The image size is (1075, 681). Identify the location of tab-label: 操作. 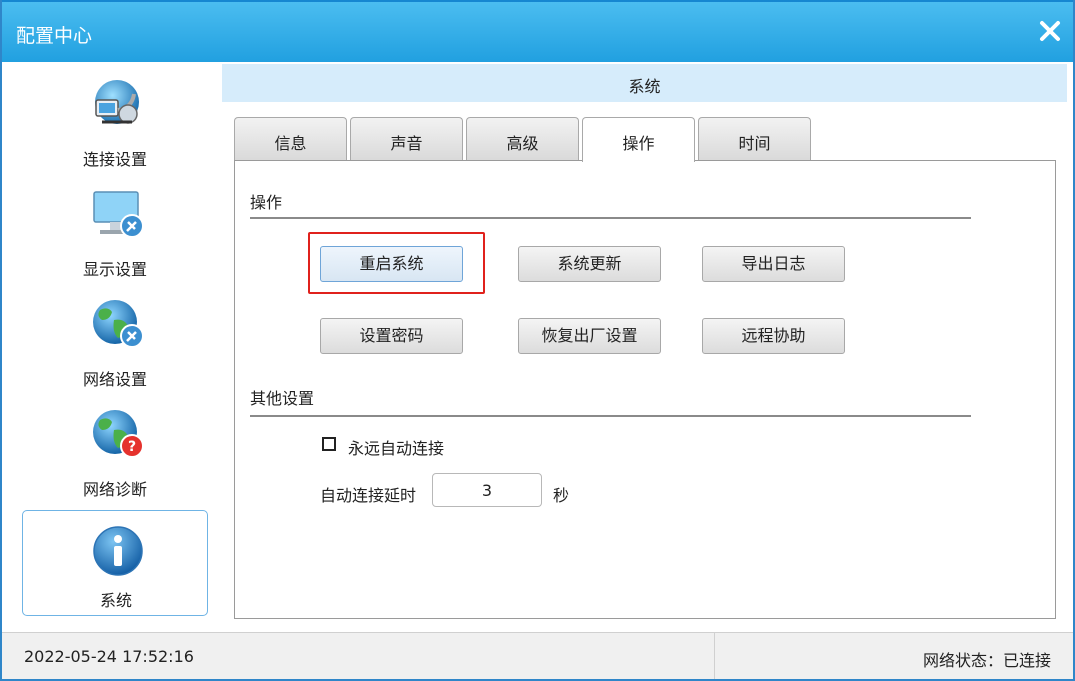
(638, 143).